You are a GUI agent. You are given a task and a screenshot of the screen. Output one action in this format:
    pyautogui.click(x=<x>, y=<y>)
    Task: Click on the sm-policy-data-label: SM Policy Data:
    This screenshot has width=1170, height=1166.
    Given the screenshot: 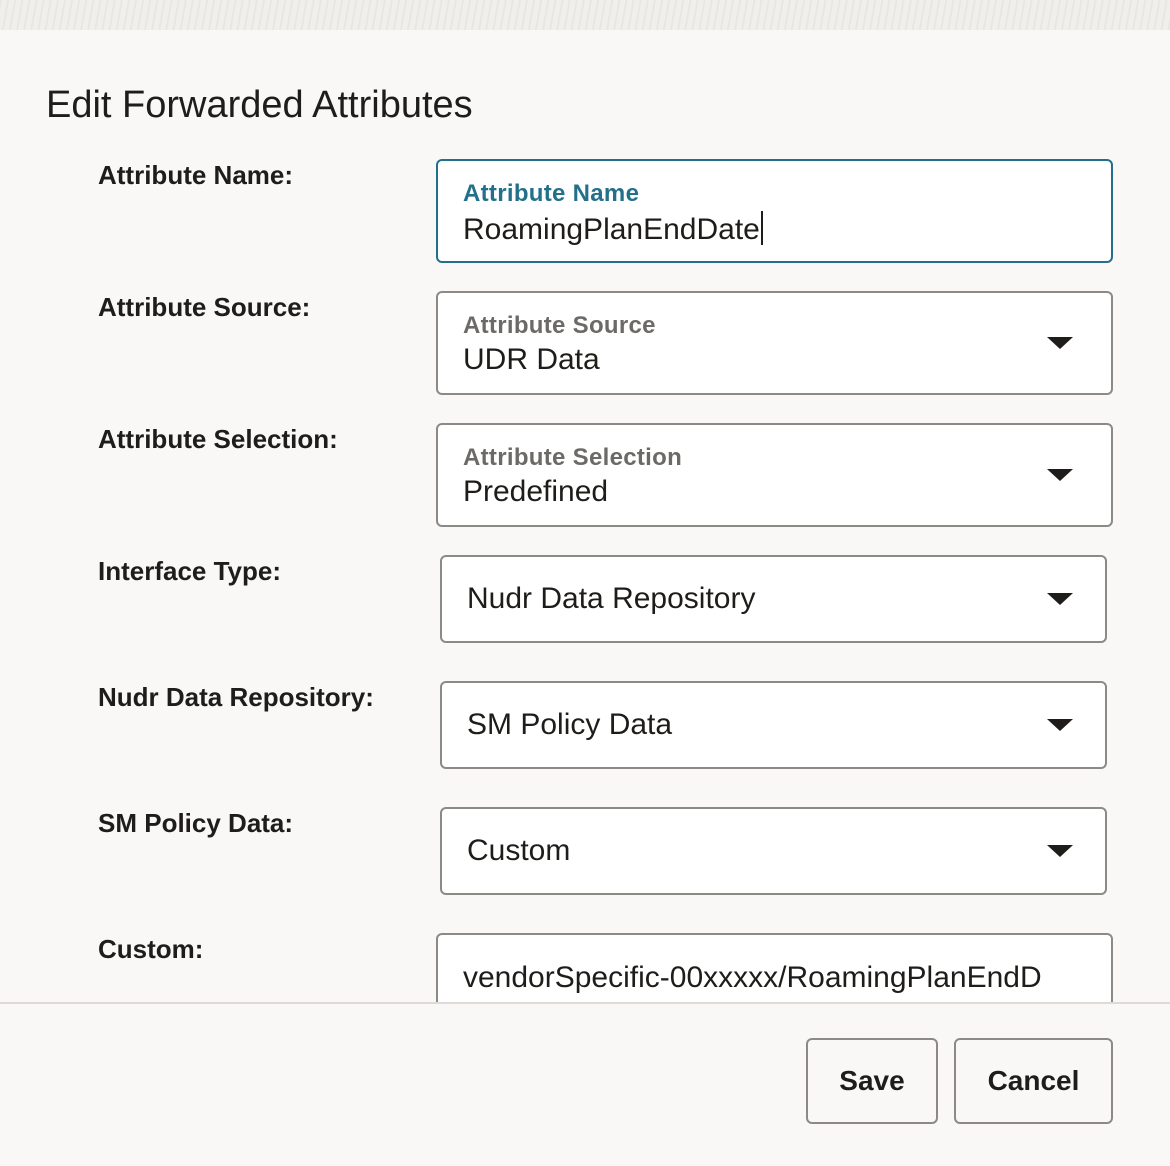 What is the action you would take?
    pyautogui.click(x=196, y=823)
    